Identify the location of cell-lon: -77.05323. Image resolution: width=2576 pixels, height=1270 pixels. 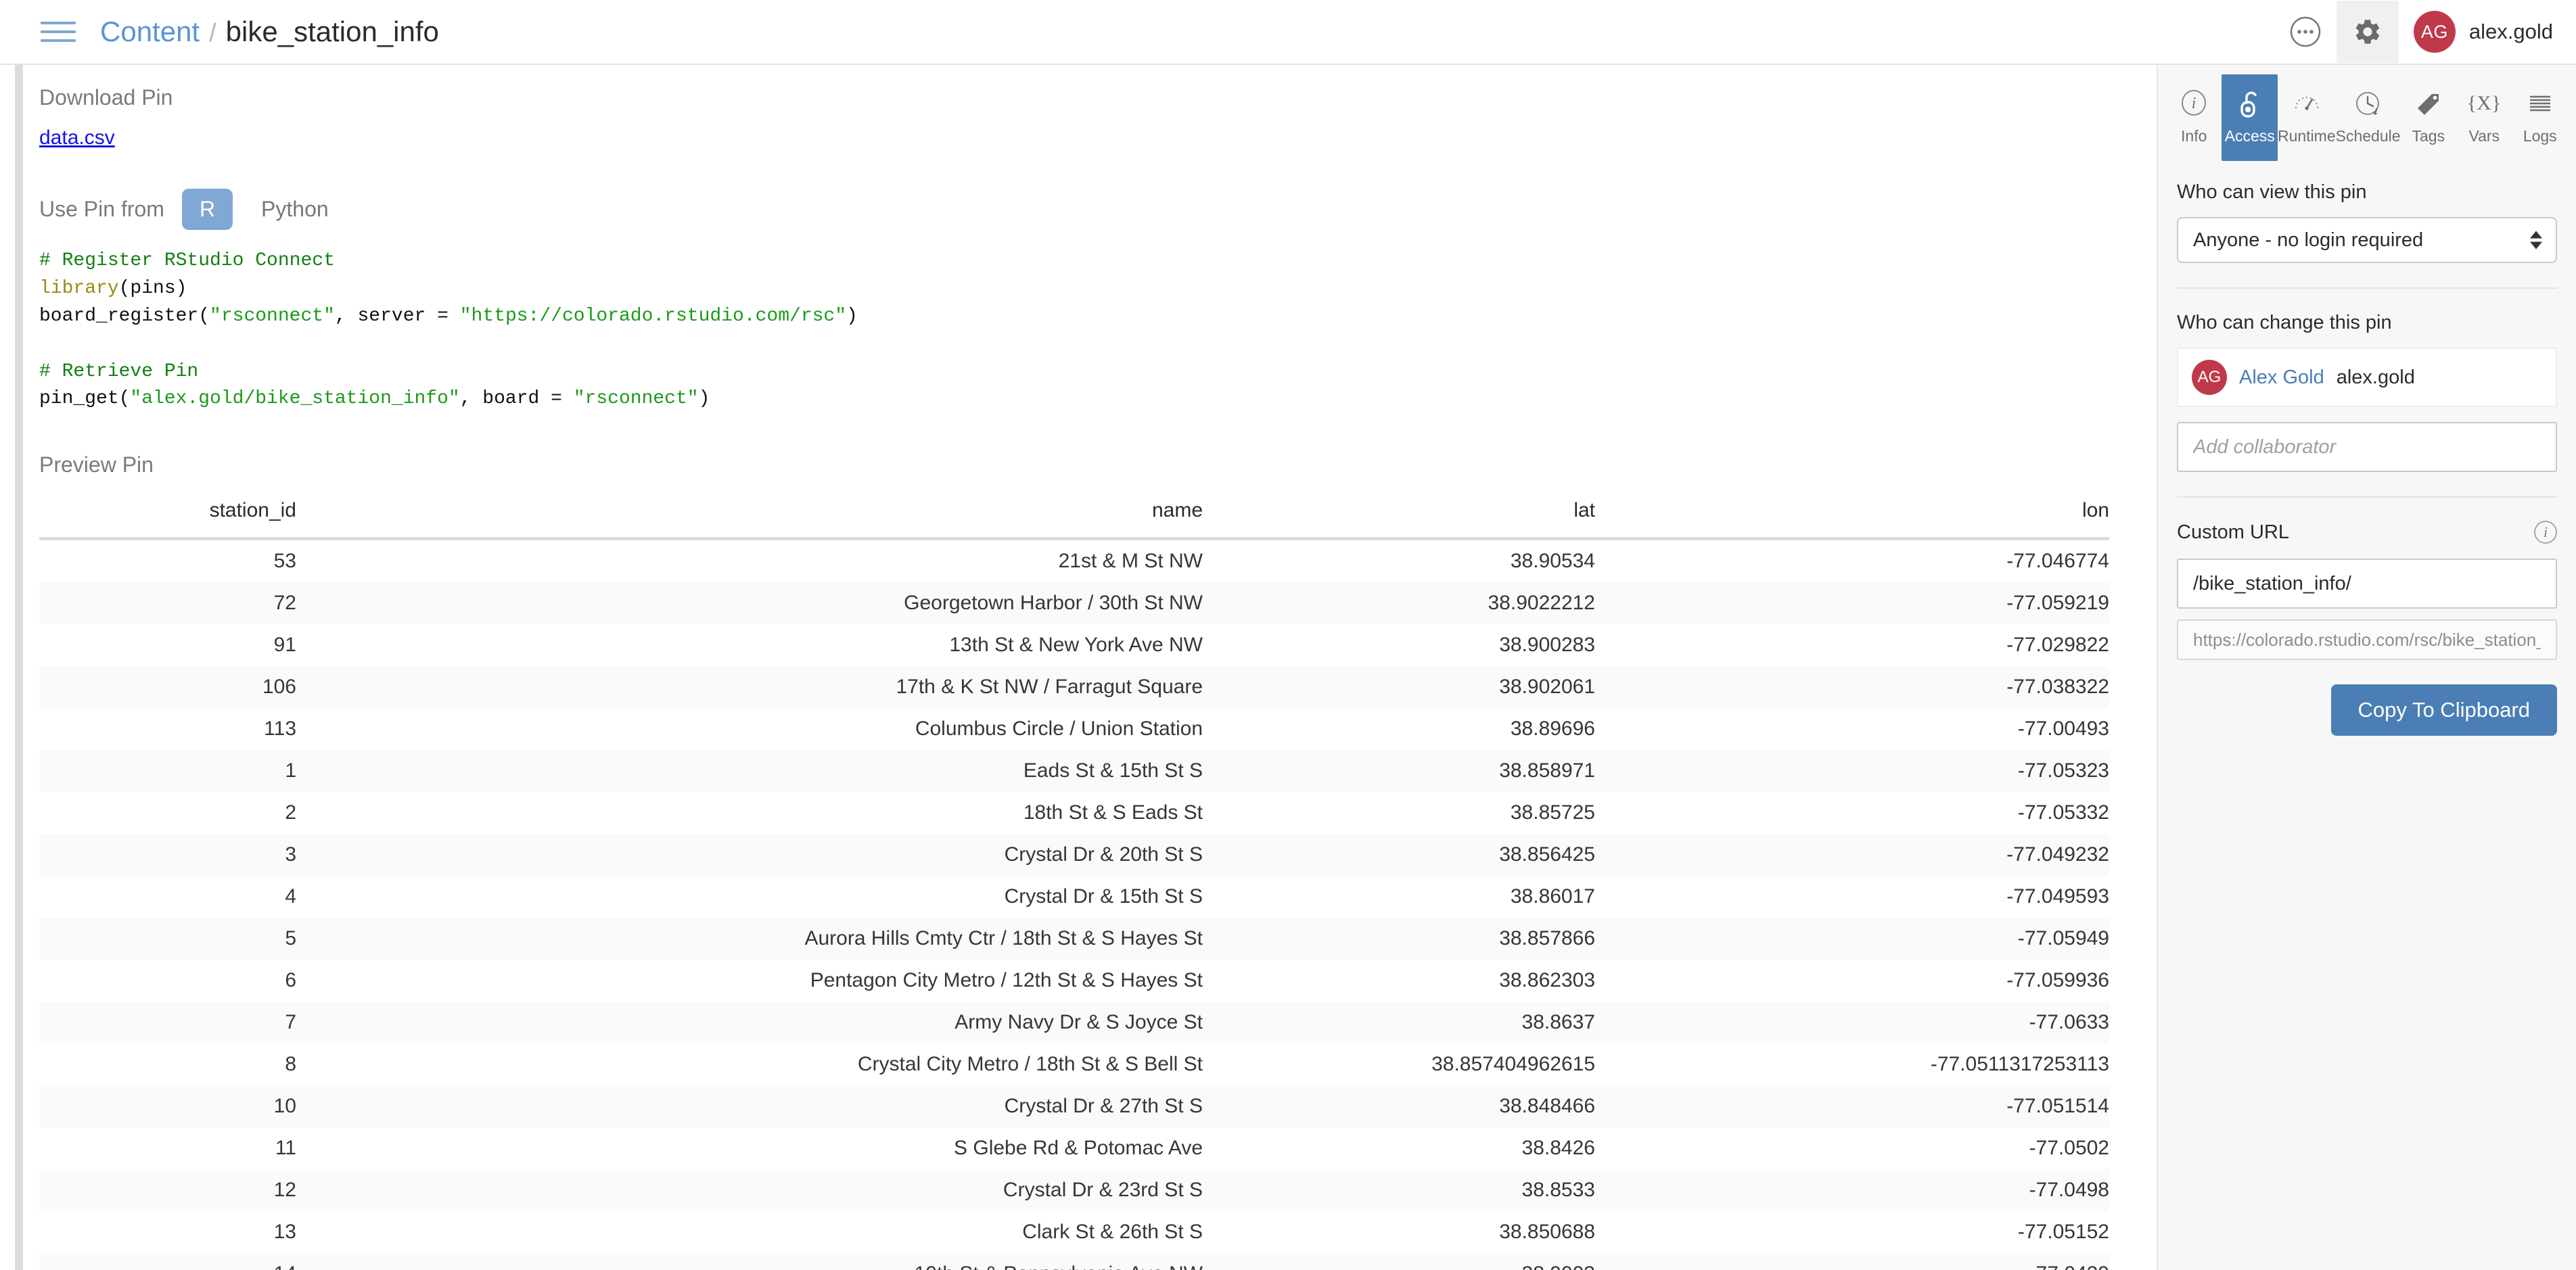
(2063, 770).